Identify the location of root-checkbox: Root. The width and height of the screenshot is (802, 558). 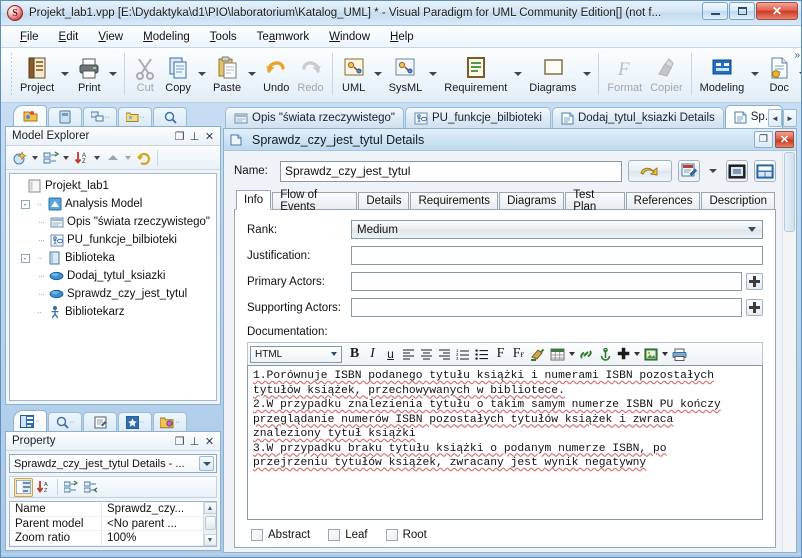
(406, 535).